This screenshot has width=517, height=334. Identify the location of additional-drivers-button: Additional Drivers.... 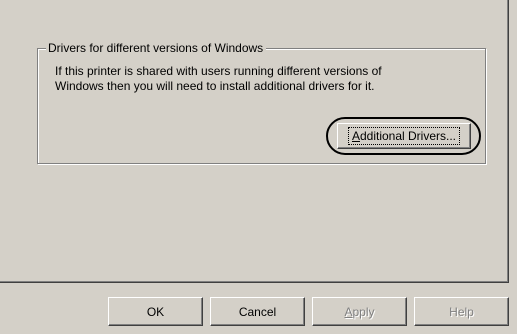
(404, 136).